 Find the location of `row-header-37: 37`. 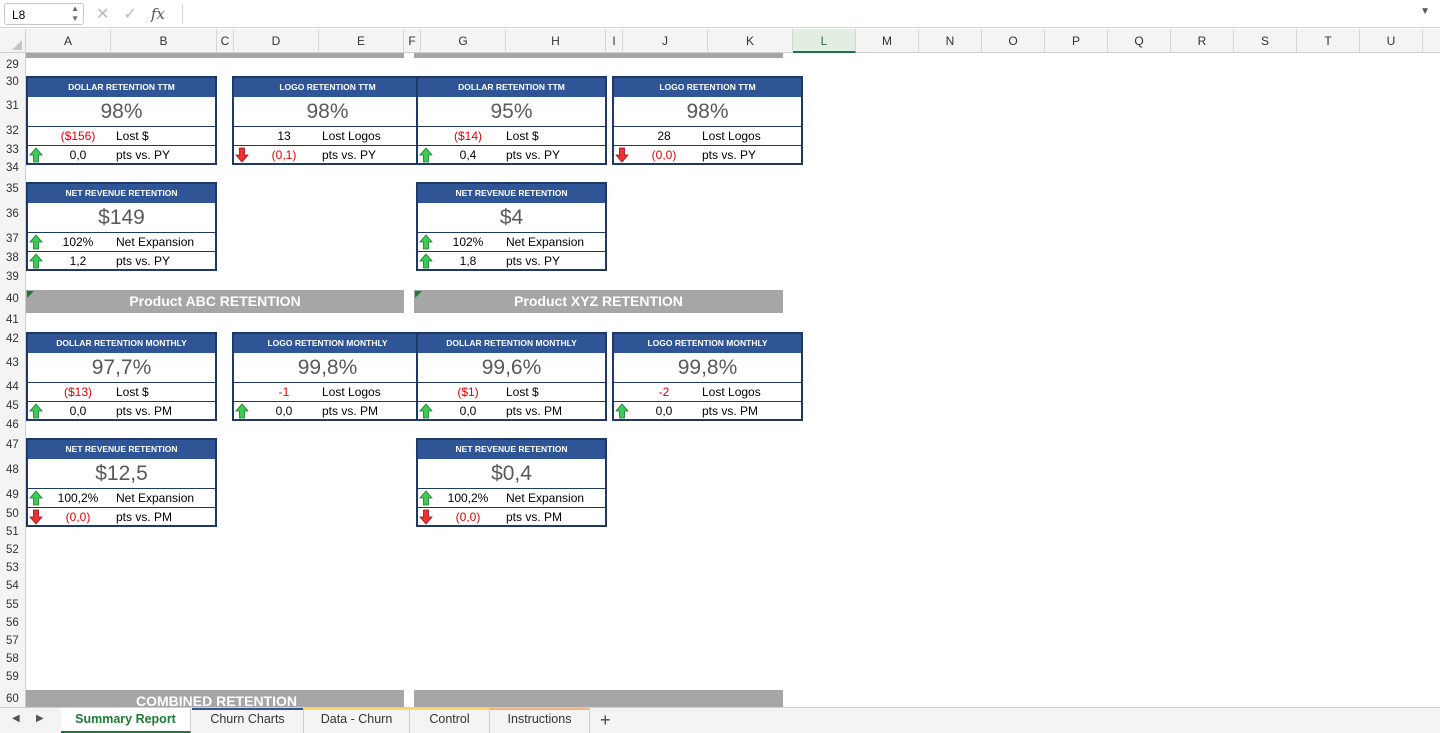

row-header-37: 37 is located at coordinates (13, 239).